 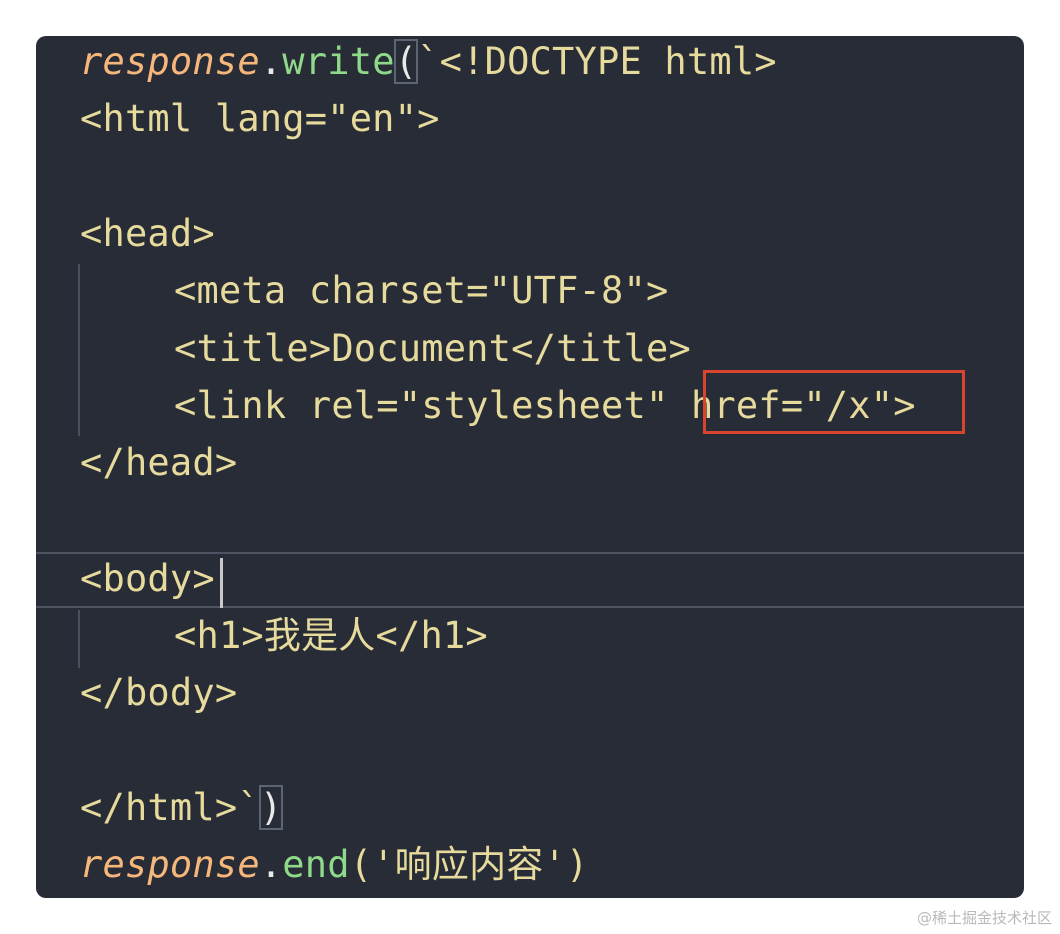 I want to click on end-arguments: ('响应内容'), so click(x=469, y=864).